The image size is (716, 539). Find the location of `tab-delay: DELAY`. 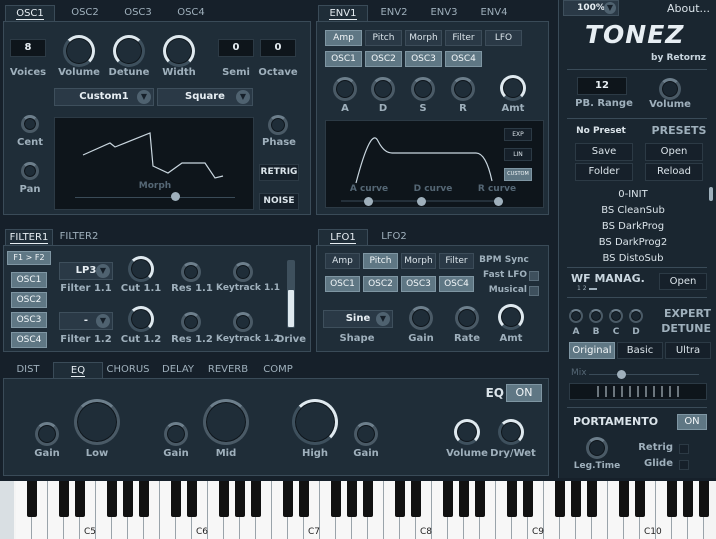

tab-delay: DELAY is located at coordinates (178, 370).